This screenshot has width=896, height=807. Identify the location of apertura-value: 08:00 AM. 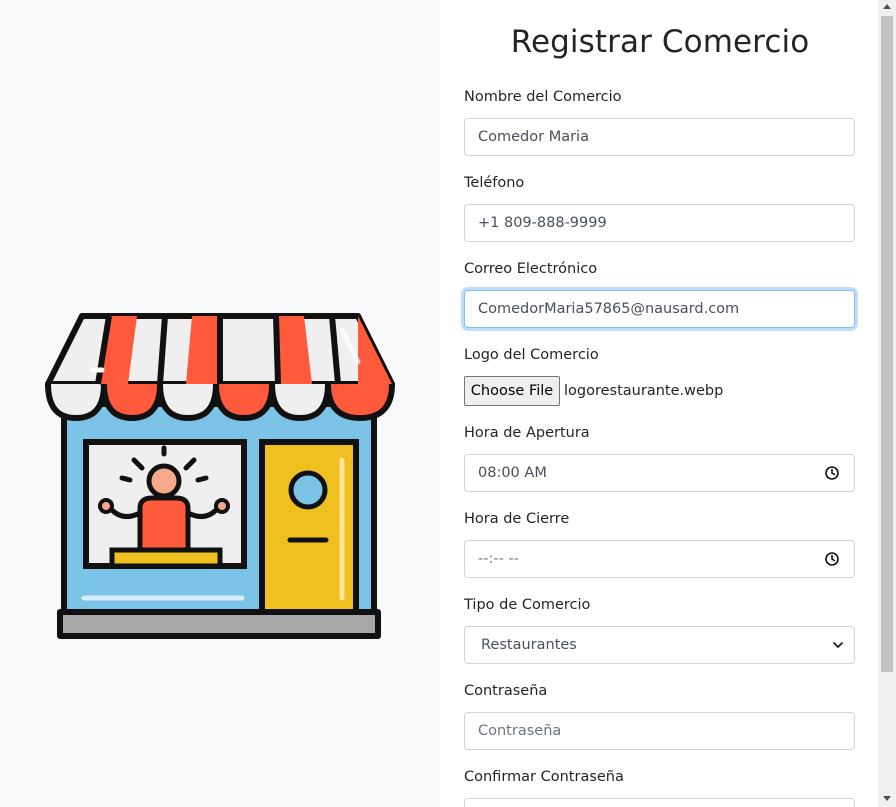
(512, 473).